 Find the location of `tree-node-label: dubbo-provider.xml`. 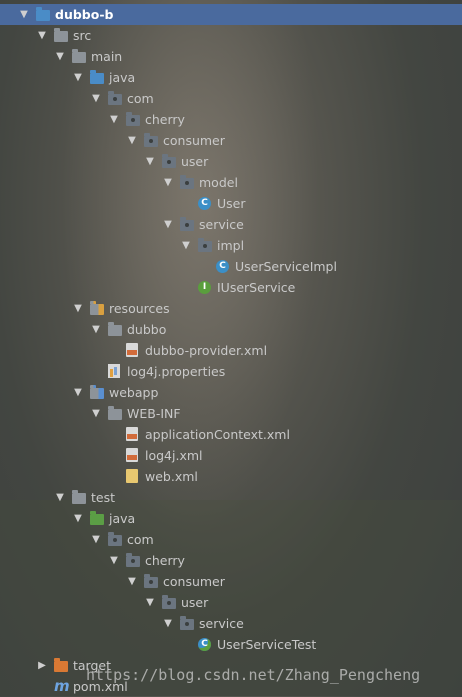

tree-node-label: dubbo-provider.xml is located at coordinates (206, 350).